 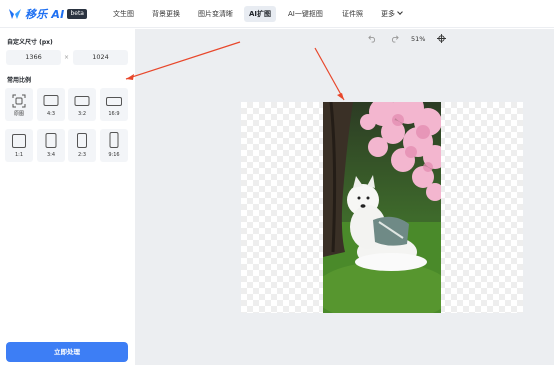 What do you see at coordinates (82, 101) in the screenshot?
I see `ratio-3-2-icon` at bounding box center [82, 101].